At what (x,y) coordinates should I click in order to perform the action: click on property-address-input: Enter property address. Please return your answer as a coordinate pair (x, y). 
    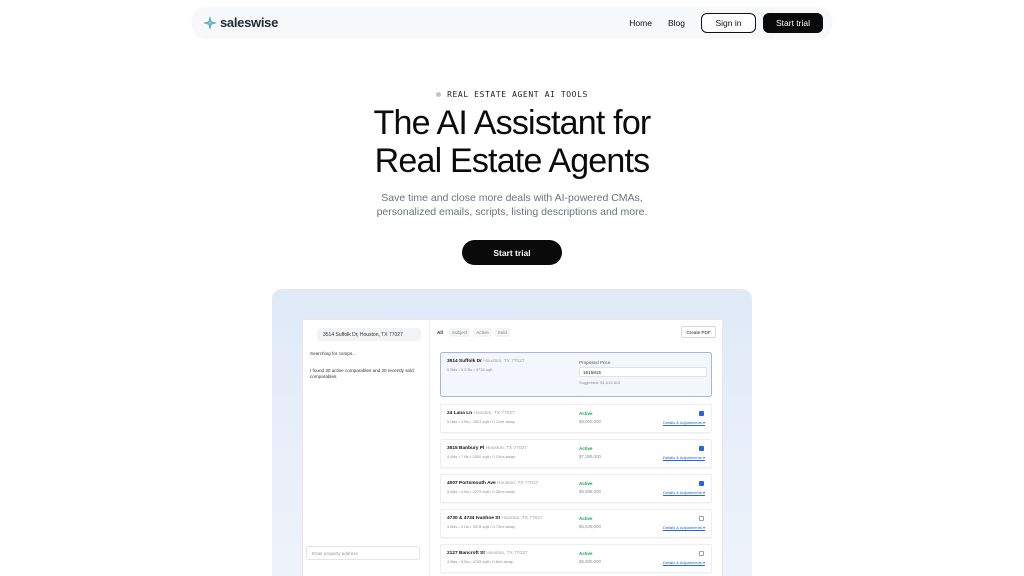
    Looking at the image, I should click on (363, 553).